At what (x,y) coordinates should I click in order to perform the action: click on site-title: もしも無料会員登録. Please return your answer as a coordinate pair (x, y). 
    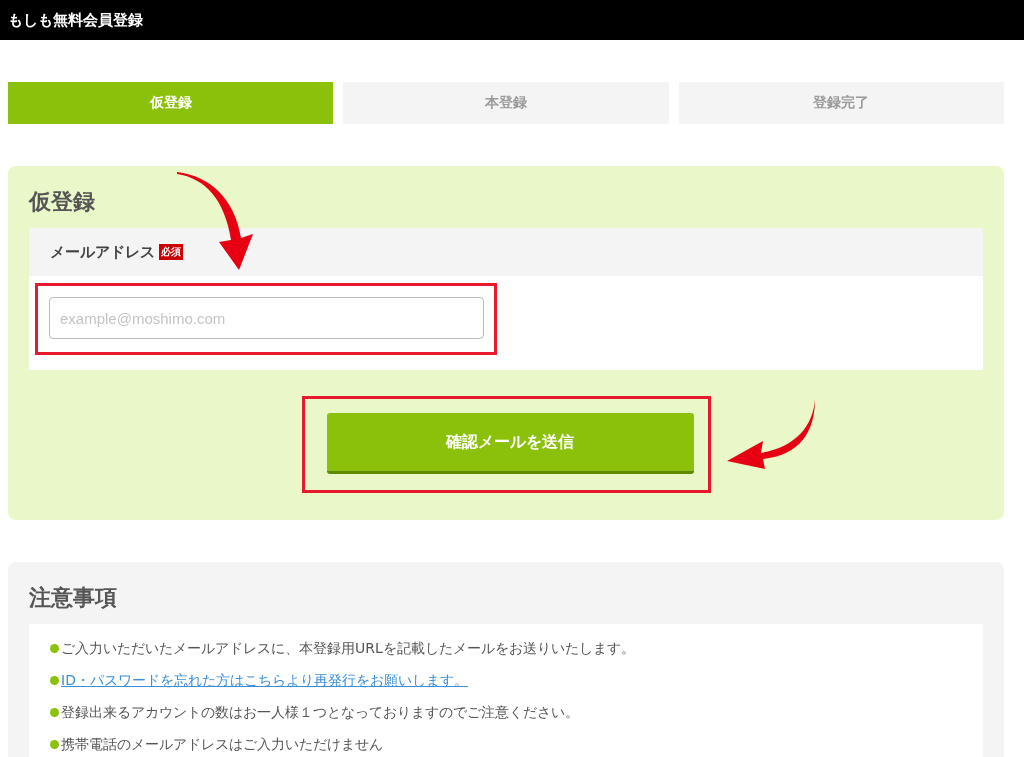
    Looking at the image, I should click on (75, 20).